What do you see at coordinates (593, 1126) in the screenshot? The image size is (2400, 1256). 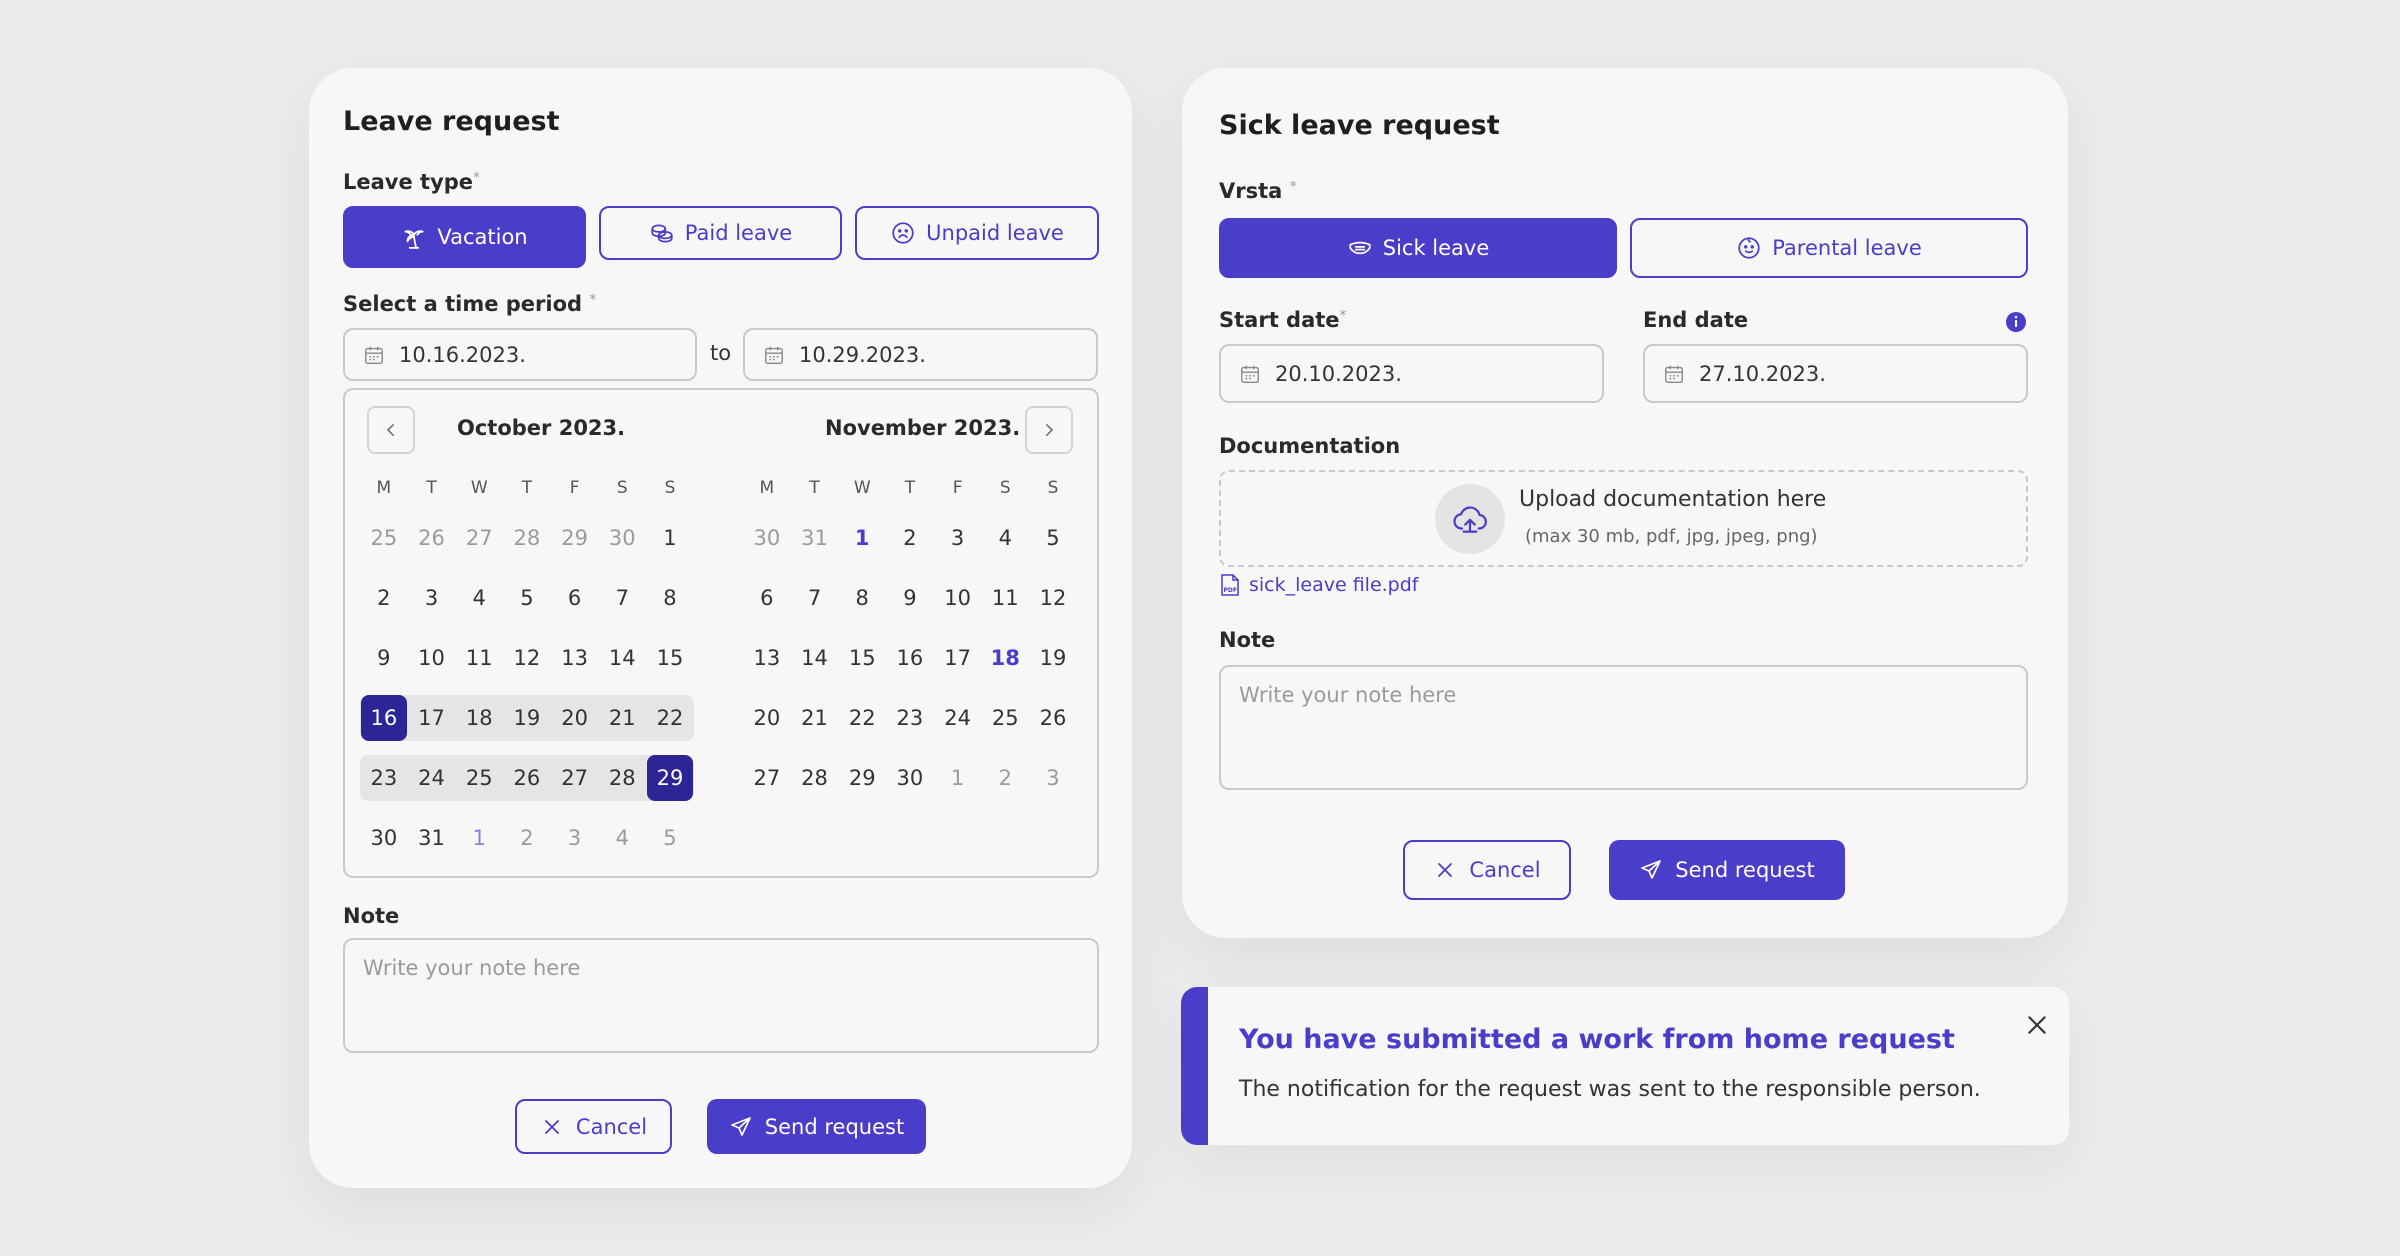 I see `cancel-button: Cancel` at bounding box center [593, 1126].